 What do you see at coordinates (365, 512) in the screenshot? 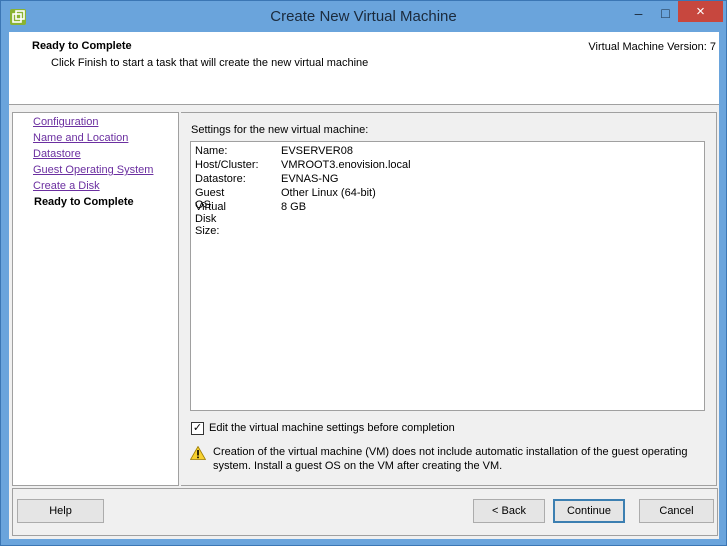
I see `button-bar: Help < Back Continue Cancel` at bounding box center [365, 512].